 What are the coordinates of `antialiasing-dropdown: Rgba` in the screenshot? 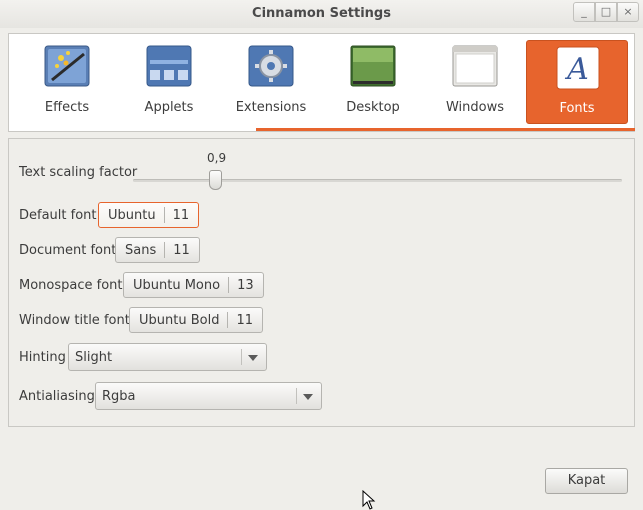 It's located at (208, 396).